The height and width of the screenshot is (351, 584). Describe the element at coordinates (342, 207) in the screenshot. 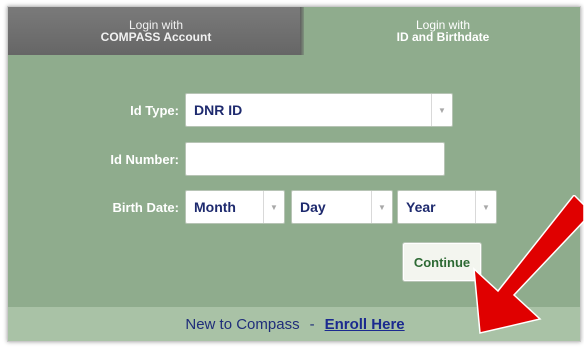

I see `birth-day-select: Day ▼` at that location.